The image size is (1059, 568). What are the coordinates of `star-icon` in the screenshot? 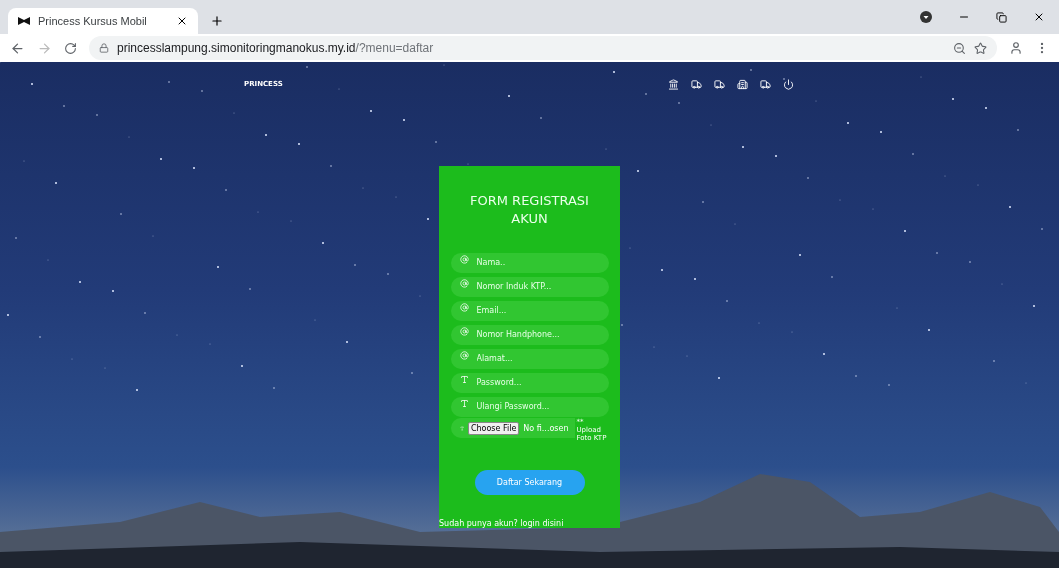 It's located at (980, 48).